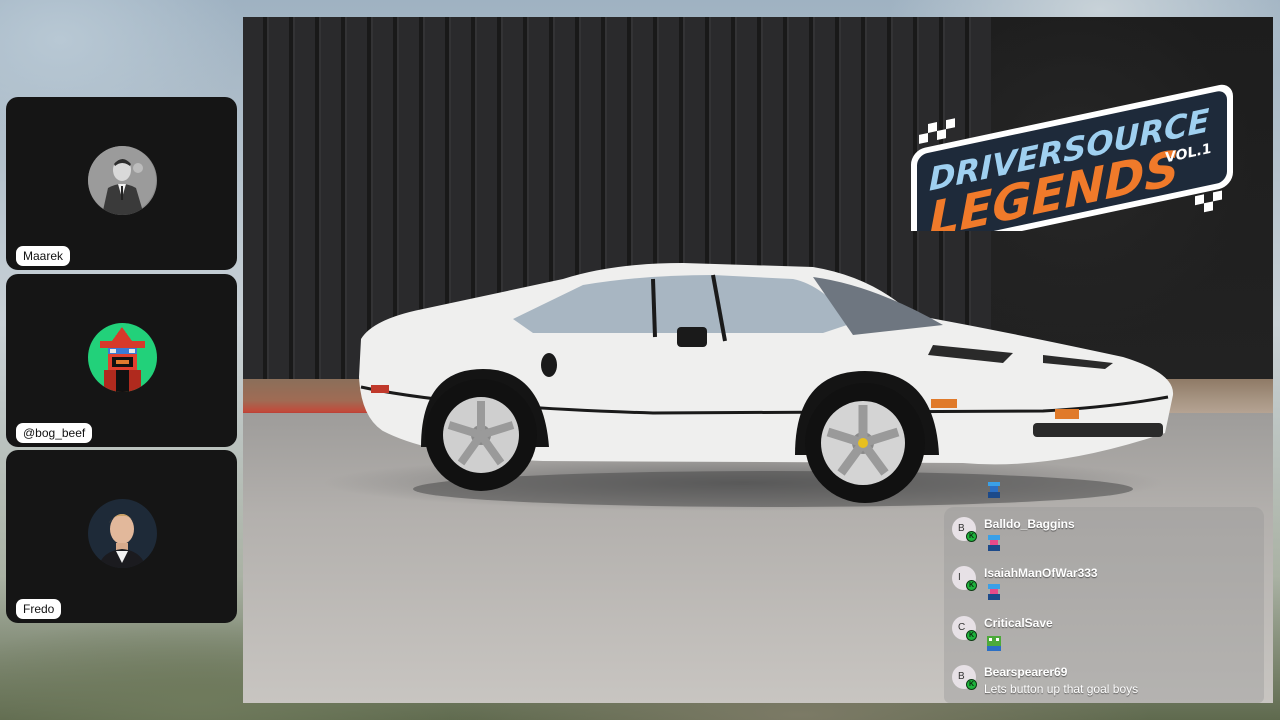  Describe the element at coordinates (994, 490) in the screenshot. I see `emote-icon` at that location.